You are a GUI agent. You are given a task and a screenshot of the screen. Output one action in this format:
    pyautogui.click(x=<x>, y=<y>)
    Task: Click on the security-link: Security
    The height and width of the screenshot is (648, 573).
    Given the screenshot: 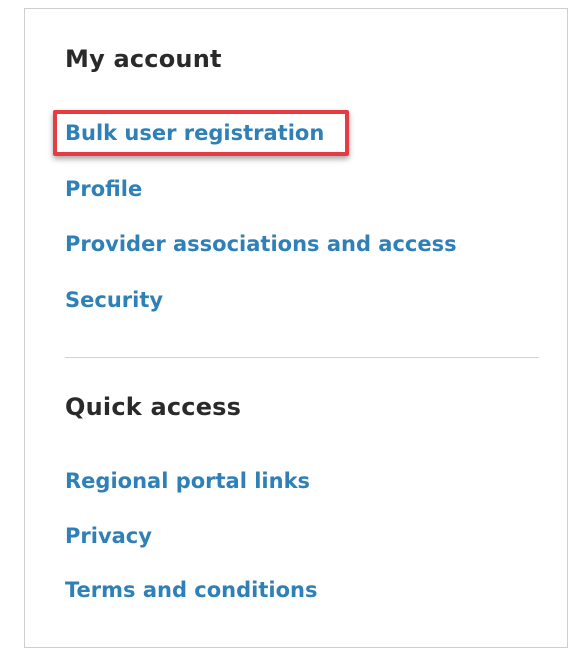 What is the action you would take?
    pyautogui.click(x=114, y=300)
    